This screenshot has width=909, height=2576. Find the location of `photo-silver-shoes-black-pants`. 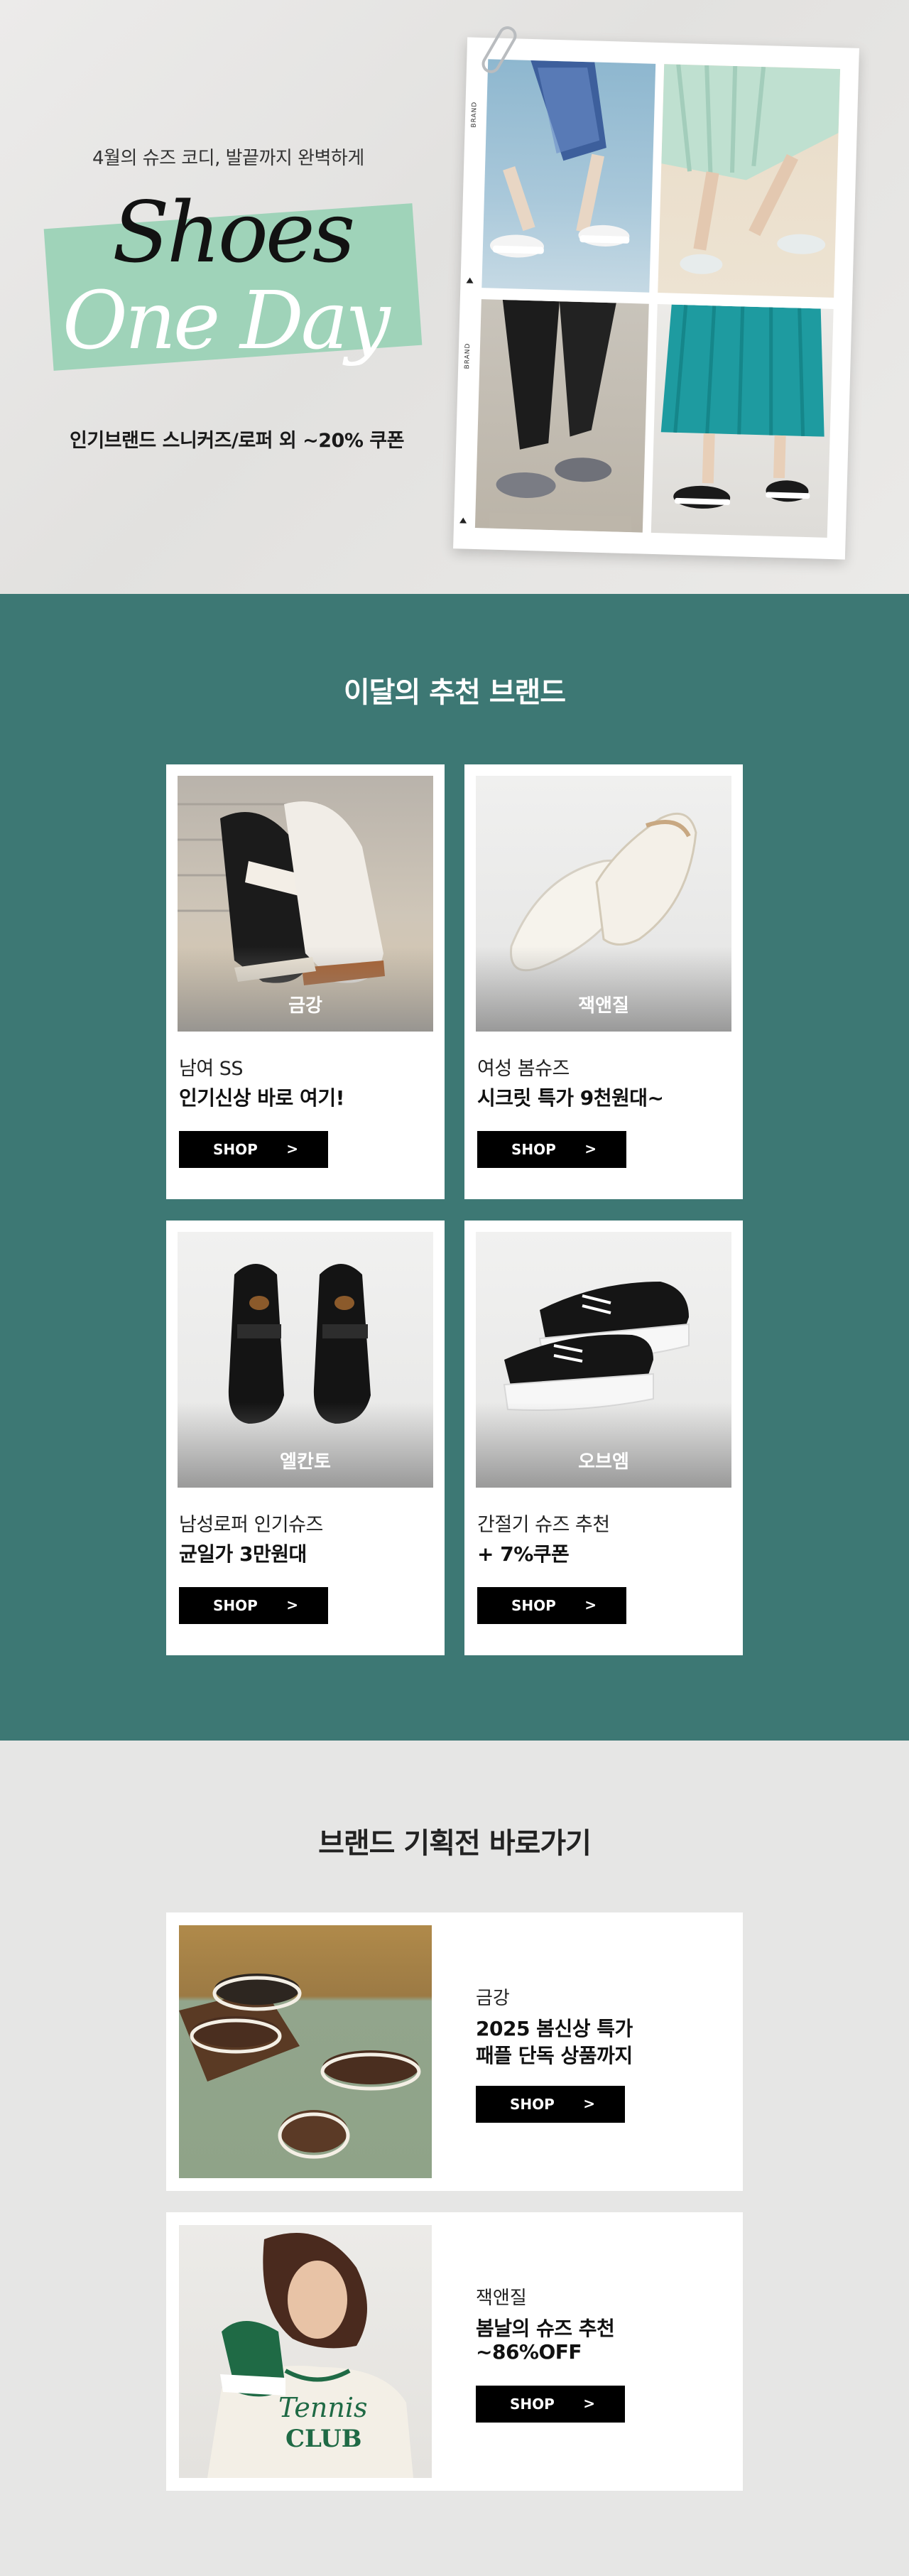

photo-silver-shoes-black-pants is located at coordinates (561, 416).